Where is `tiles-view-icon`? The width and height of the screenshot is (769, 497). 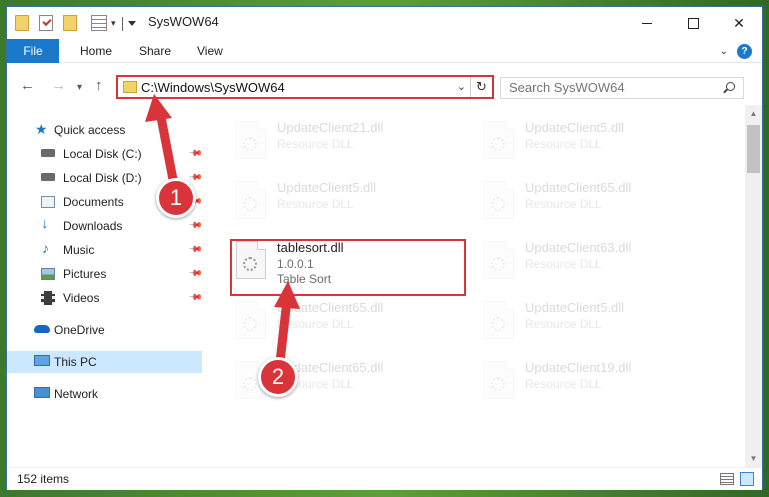
tiles-view-icon is located at coordinates (747, 479).